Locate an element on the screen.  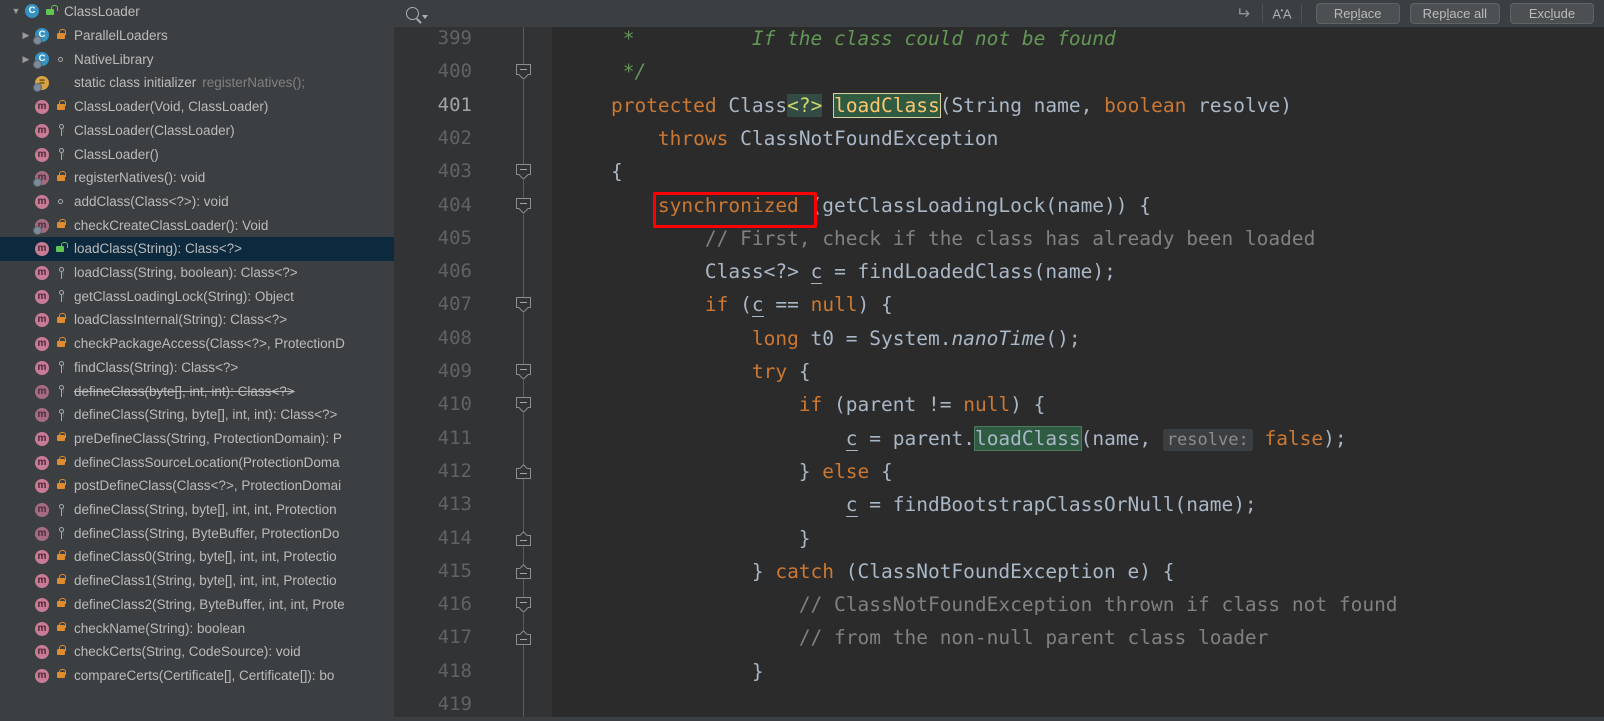
method-icon-deprecated is located at coordinates (42, 391).